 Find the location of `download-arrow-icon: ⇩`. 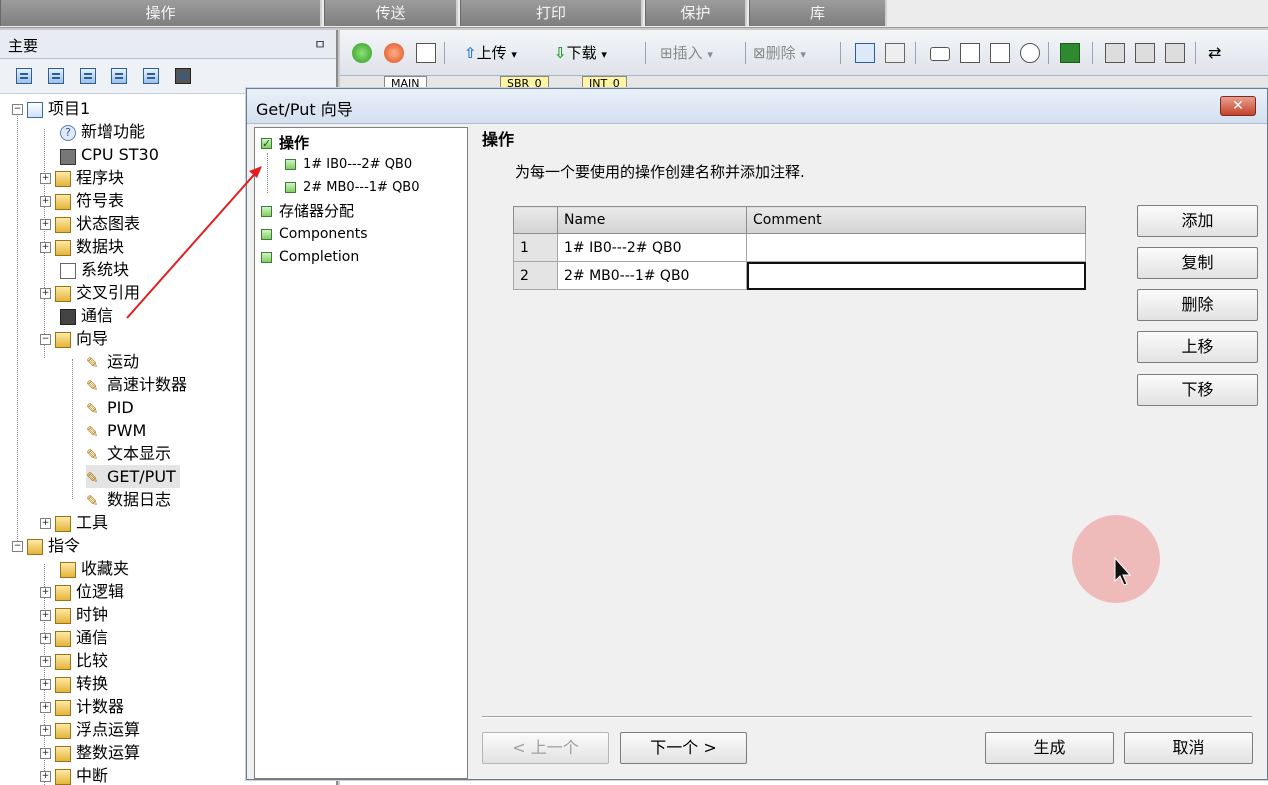

download-arrow-icon: ⇩ is located at coordinates (560, 53).